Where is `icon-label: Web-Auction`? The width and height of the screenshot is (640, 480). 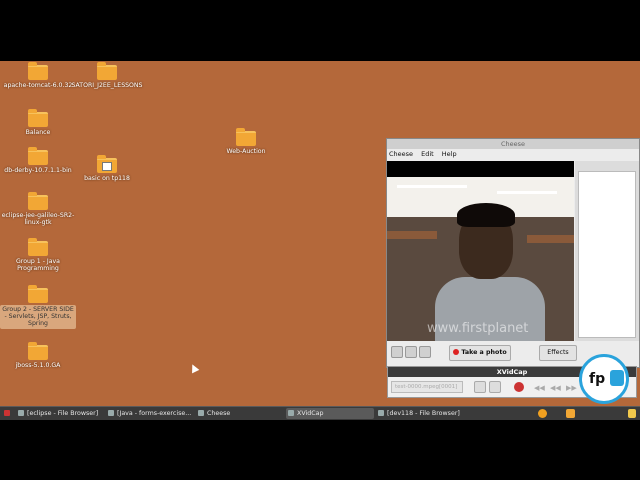
icon-label: Web-Auction is located at coordinates (246, 151).